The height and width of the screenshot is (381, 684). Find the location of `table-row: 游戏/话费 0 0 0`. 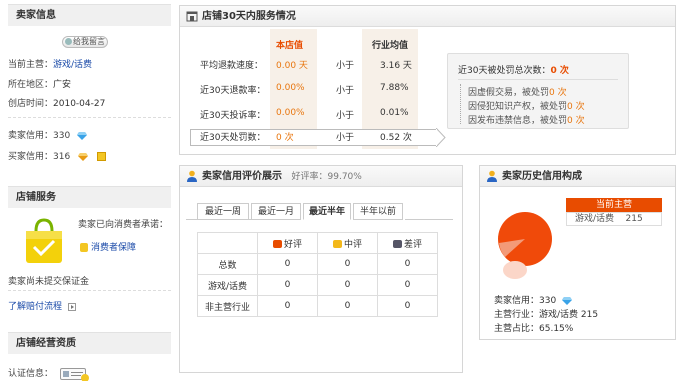

table-row: 游戏/话费 0 0 0 is located at coordinates (317, 285).